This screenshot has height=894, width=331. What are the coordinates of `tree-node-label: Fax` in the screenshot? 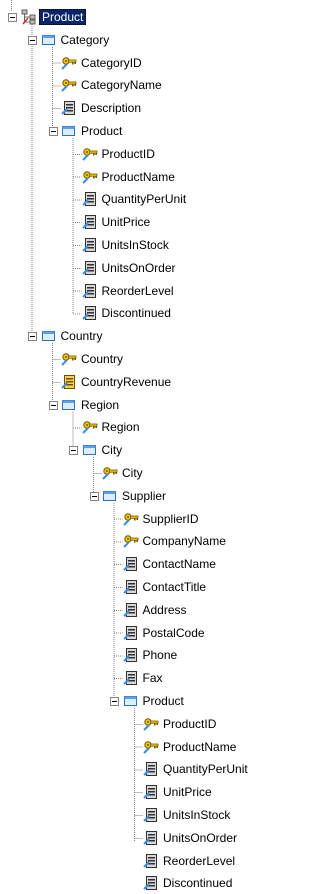 It's located at (153, 678).